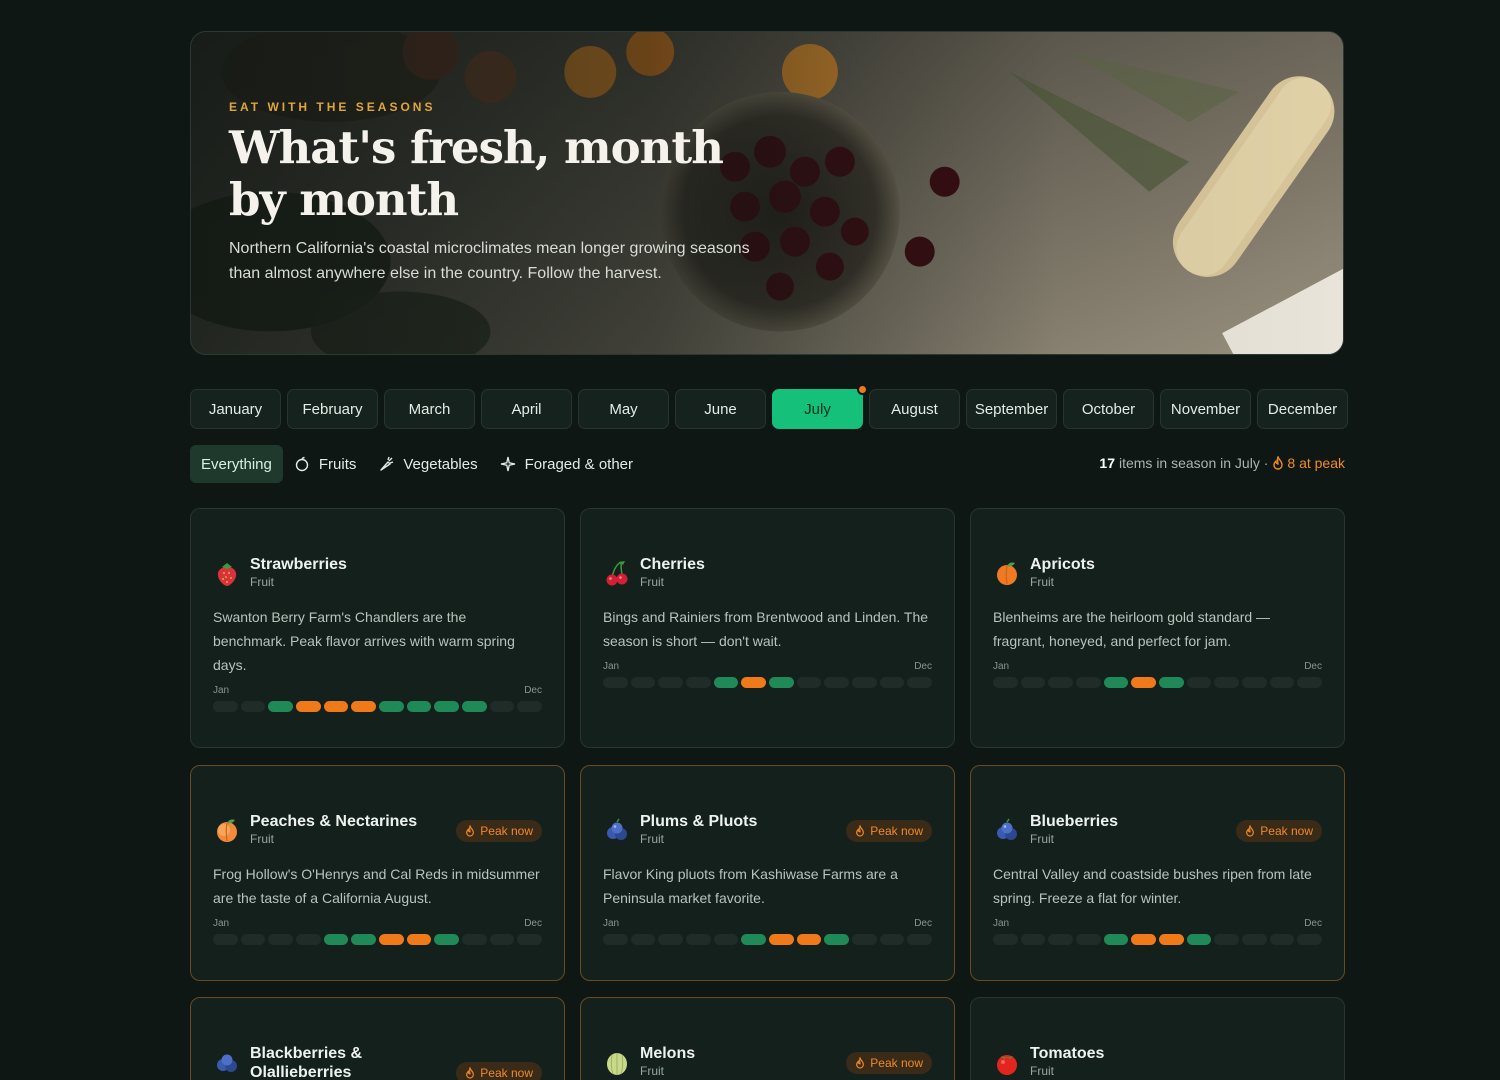 Image resolution: width=1500 pixels, height=1080 pixels. I want to click on tab-may: May, so click(623, 409).